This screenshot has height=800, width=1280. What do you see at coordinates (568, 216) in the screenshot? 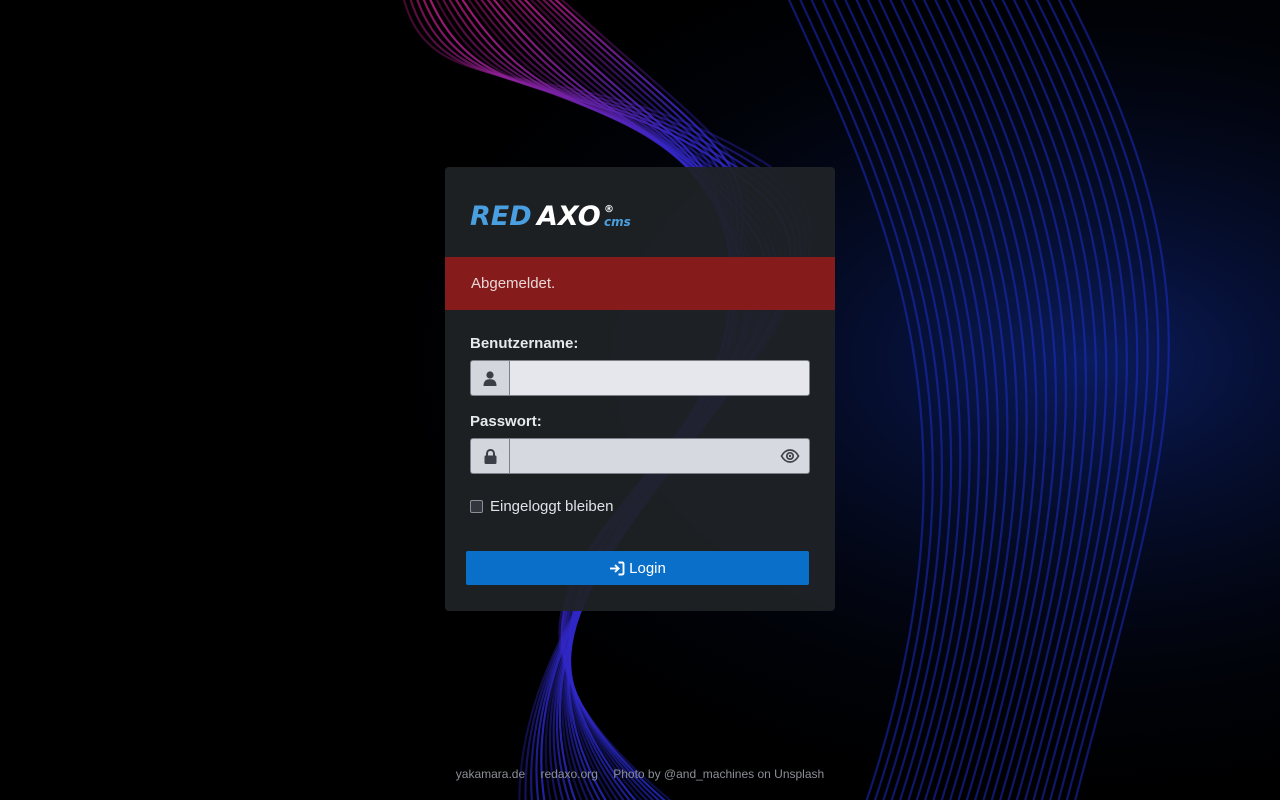
I see `logo-axo-text: AXO` at bounding box center [568, 216].